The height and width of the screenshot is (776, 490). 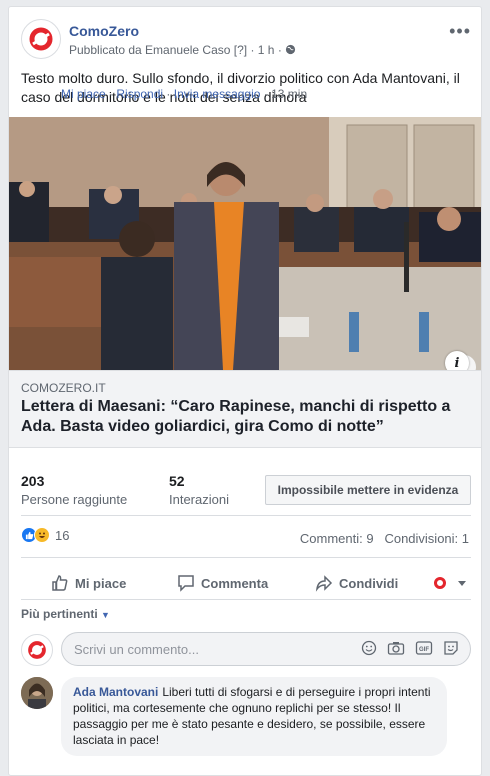 What do you see at coordinates (235, 583) in the screenshot?
I see `comment-label: Commenta` at bounding box center [235, 583].